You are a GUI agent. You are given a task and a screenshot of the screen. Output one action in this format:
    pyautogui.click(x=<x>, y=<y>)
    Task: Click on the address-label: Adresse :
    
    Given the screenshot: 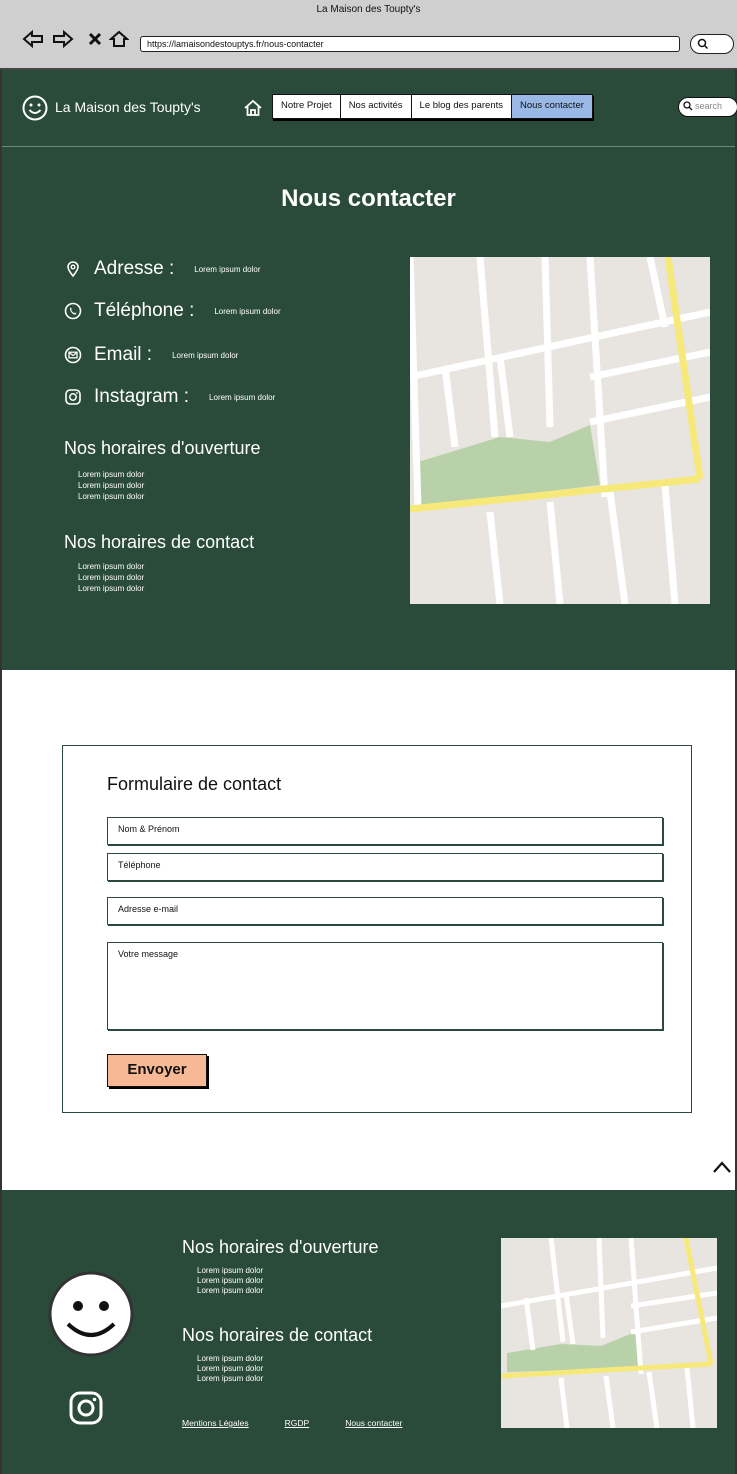 What is the action you would take?
    pyautogui.click(x=134, y=268)
    